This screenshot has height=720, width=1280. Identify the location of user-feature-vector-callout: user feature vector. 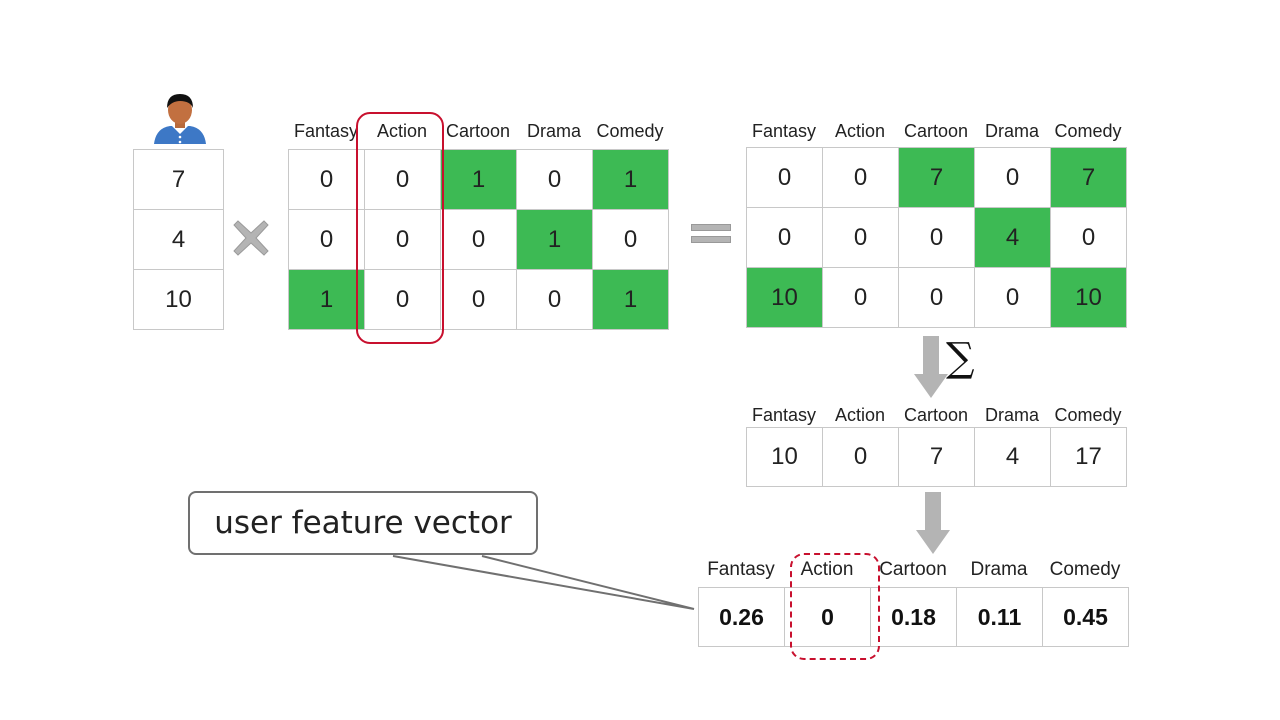
(363, 523).